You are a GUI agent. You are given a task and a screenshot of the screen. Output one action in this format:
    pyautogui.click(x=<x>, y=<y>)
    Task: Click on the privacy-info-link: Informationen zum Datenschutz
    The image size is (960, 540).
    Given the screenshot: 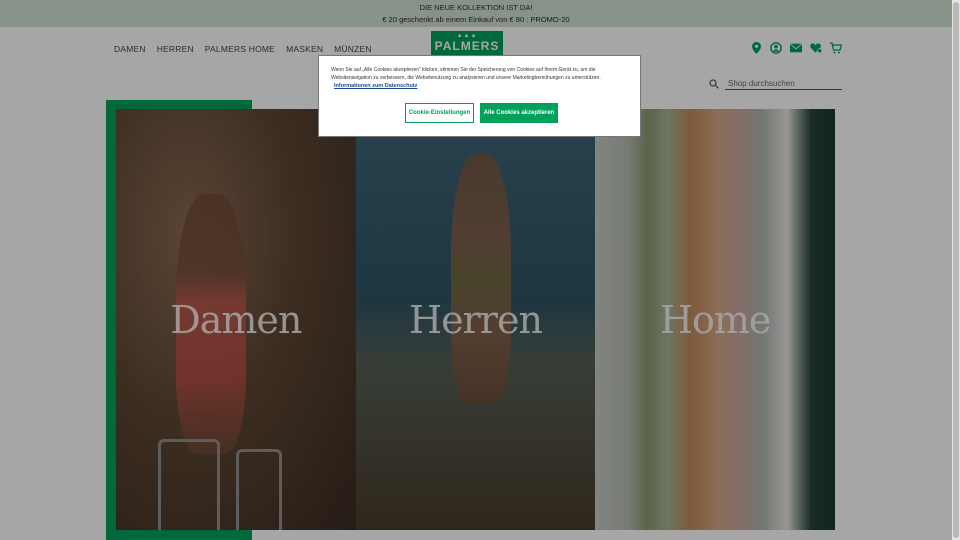 What is the action you would take?
    pyautogui.click(x=481, y=86)
    